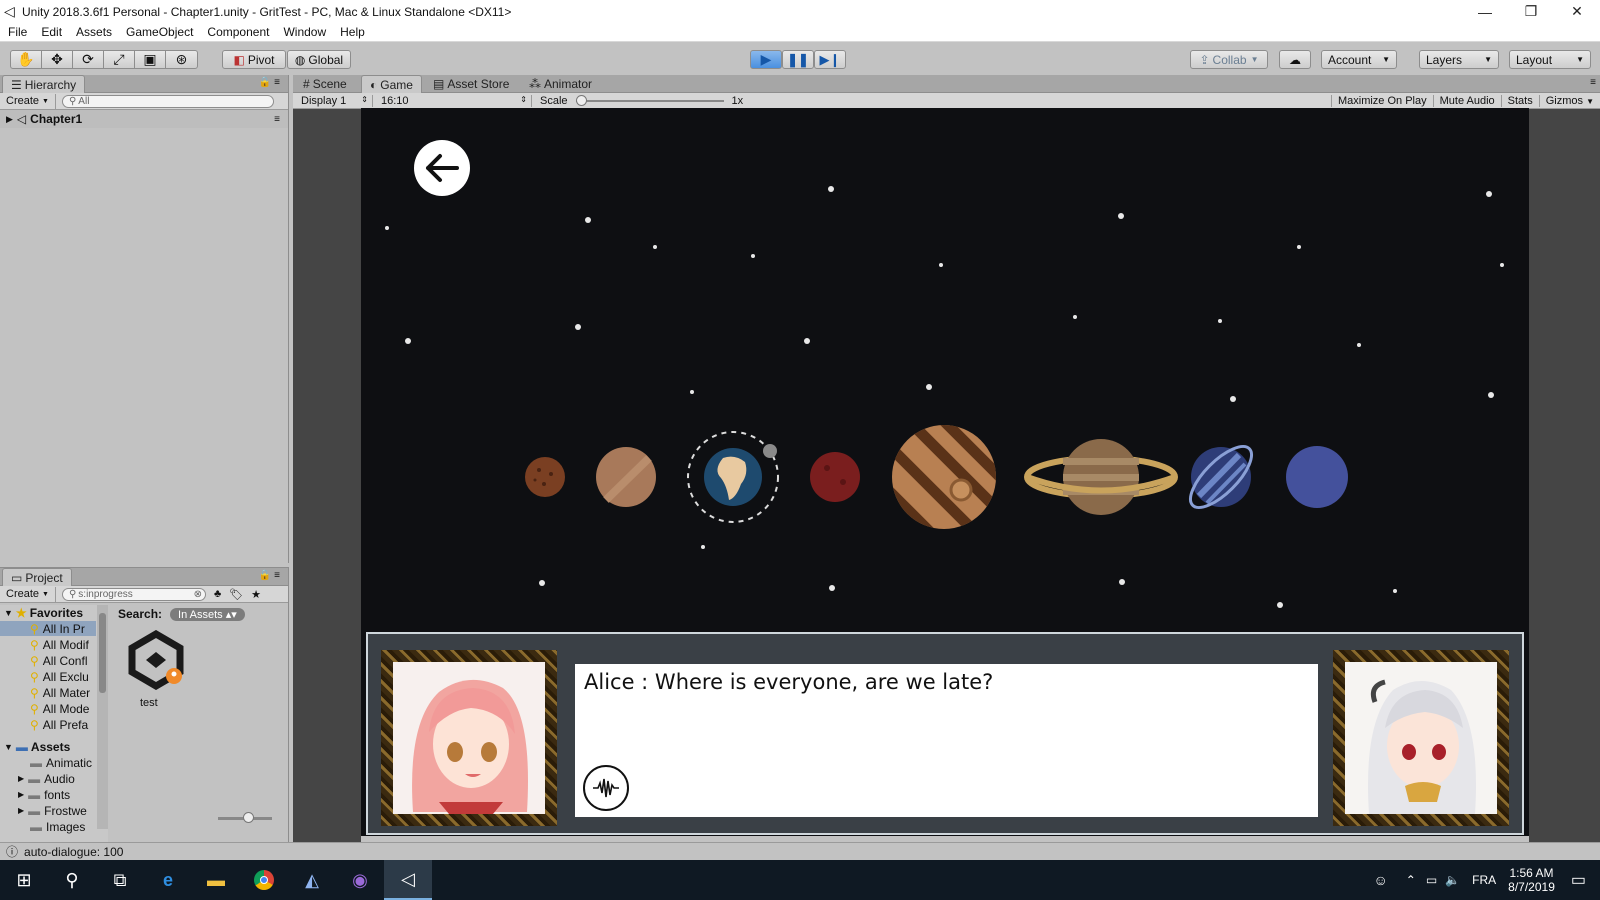  I want to click on move-tool-icon: ✥, so click(57, 59).